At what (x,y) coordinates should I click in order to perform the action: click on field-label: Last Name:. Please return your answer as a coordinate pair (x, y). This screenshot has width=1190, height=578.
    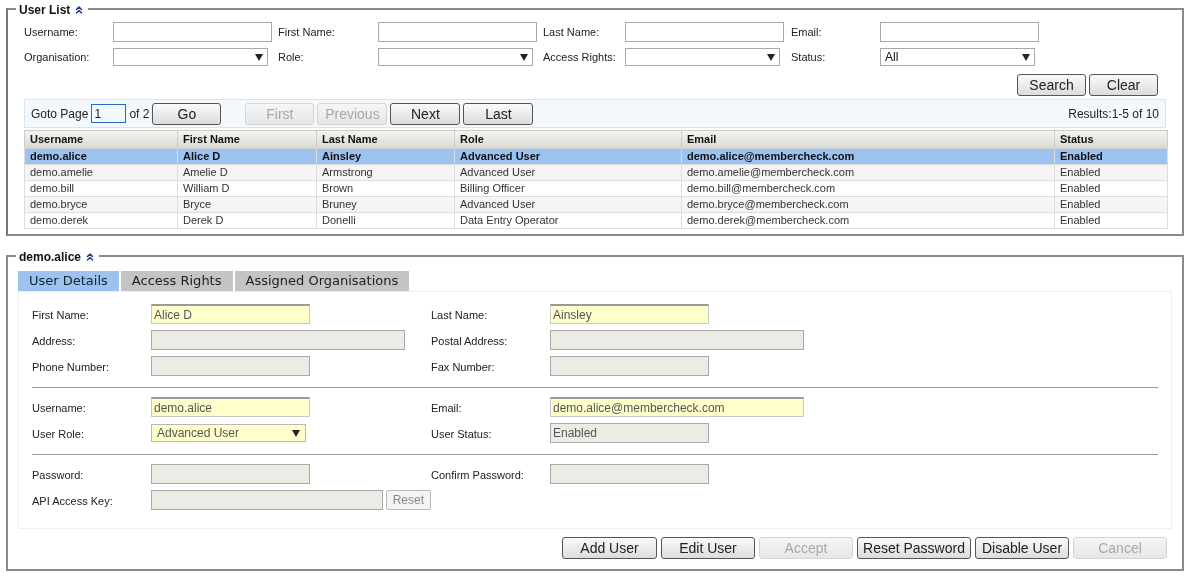
    Looking at the image, I should click on (459, 315).